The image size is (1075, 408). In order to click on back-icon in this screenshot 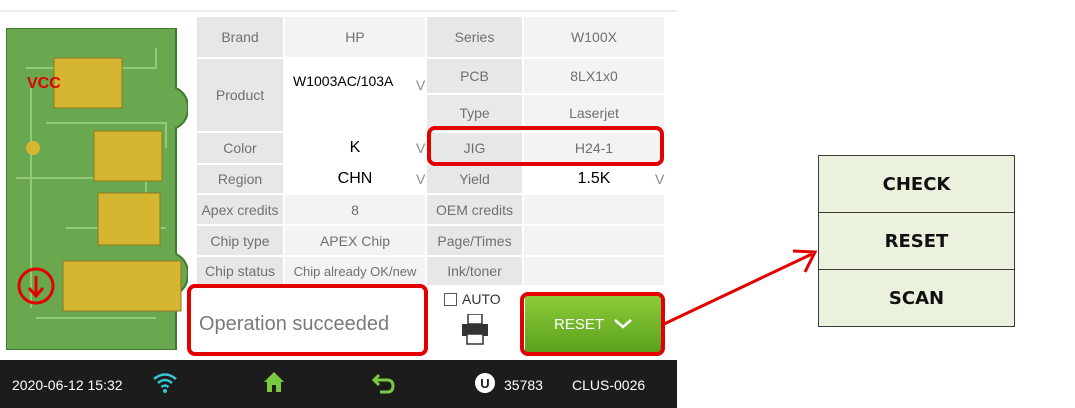, I will do `click(384, 383)`.